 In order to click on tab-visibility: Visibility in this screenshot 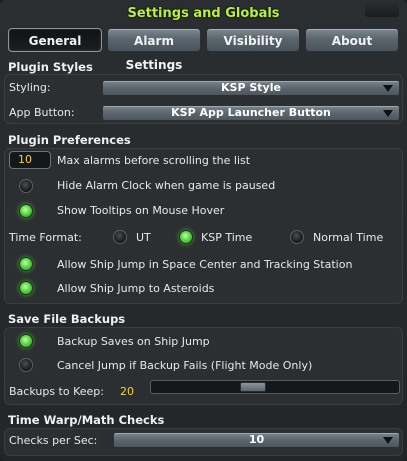, I will do `click(253, 40)`.